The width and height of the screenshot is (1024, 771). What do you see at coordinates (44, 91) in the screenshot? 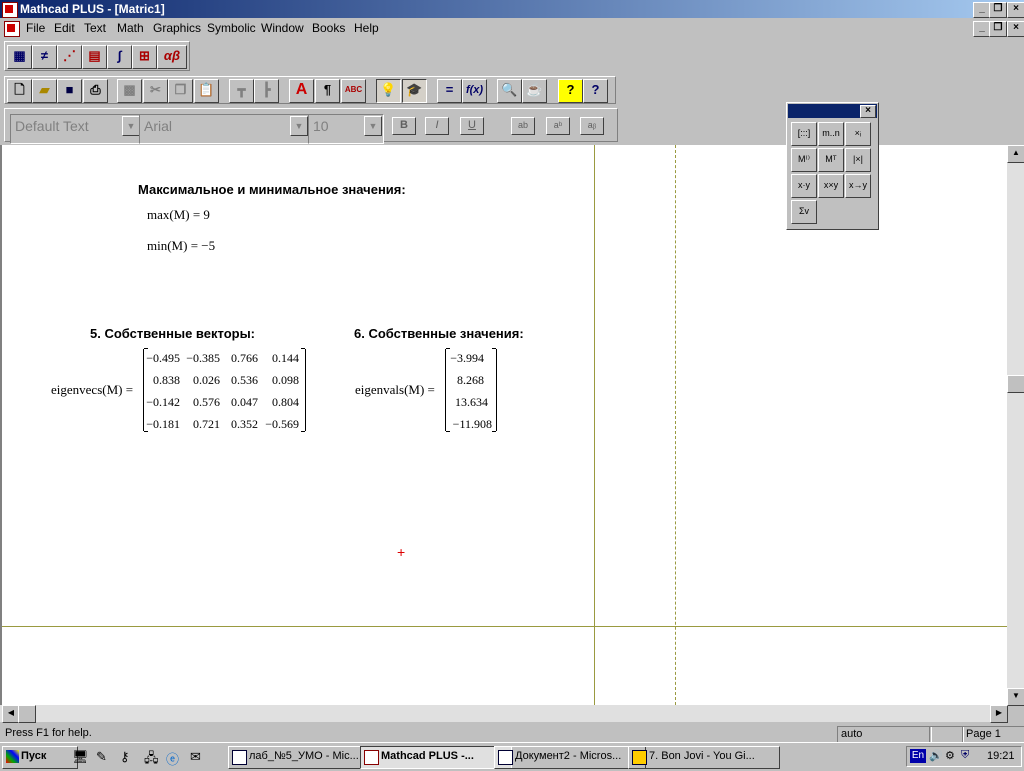
I see `open-folder-icon: ▰` at bounding box center [44, 91].